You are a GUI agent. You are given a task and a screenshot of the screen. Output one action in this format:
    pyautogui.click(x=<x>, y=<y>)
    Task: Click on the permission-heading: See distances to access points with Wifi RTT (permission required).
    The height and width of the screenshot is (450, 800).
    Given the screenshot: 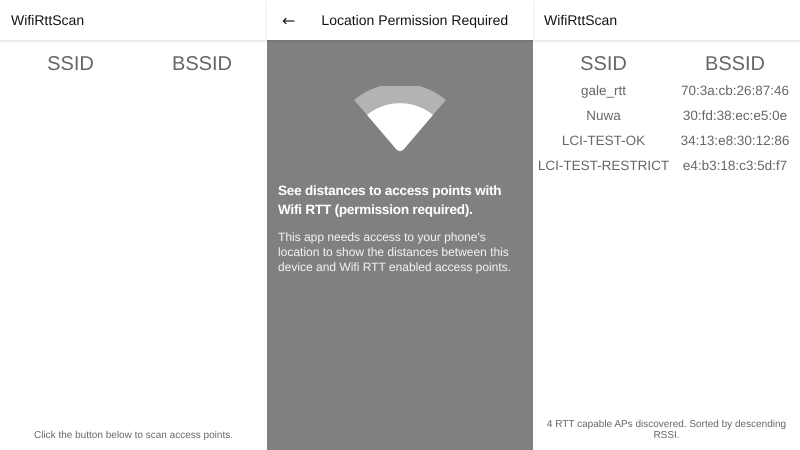 What is the action you would take?
    pyautogui.click(x=390, y=200)
    